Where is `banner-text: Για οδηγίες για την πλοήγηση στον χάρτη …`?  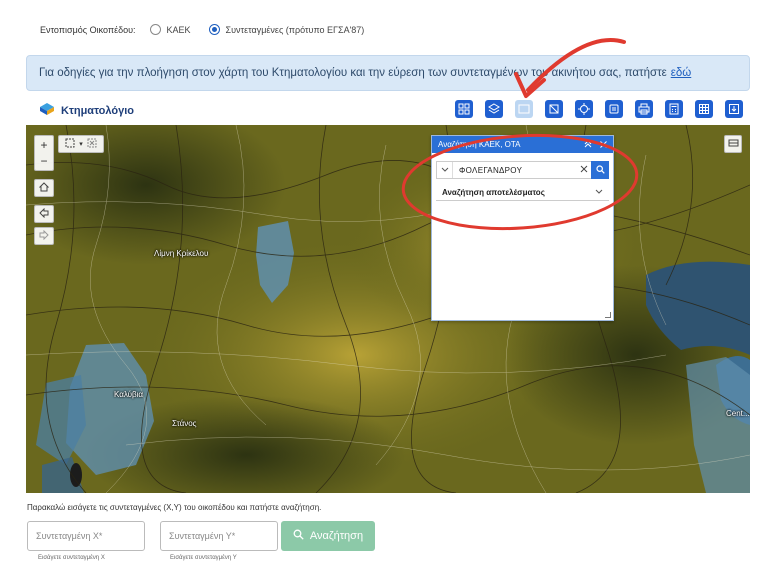
banner-text: Για οδηγίες για την πλοήγηση στον χάρτη … is located at coordinates (353, 73).